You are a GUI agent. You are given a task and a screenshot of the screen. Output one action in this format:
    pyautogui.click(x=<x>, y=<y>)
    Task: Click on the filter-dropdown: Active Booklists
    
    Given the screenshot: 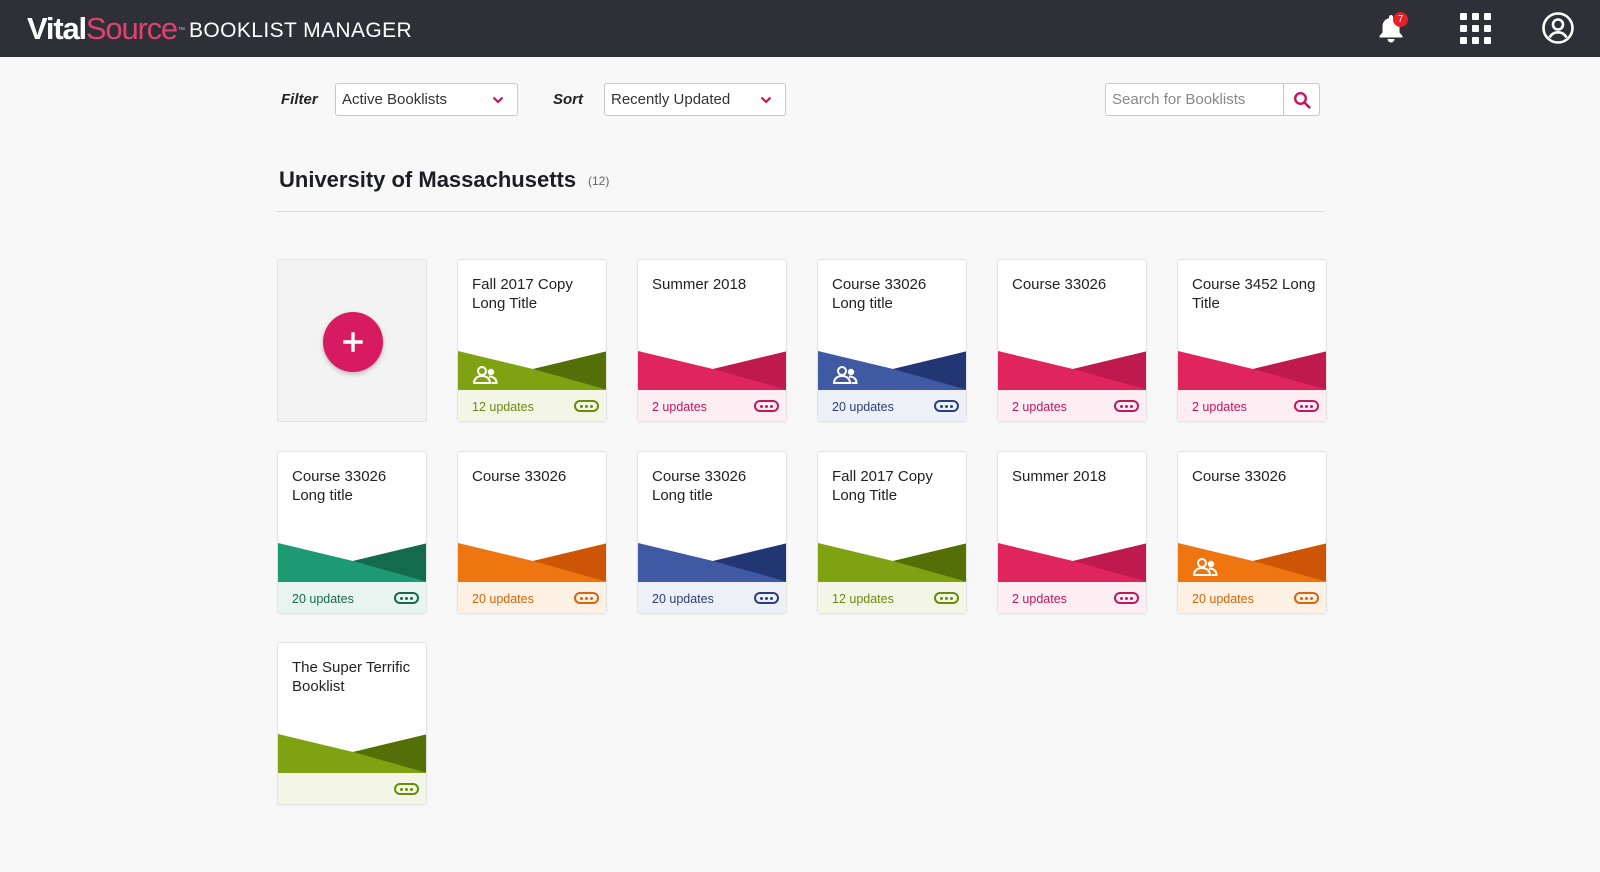 What is the action you would take?
    pyautogui.click(x=426, y=99)
    